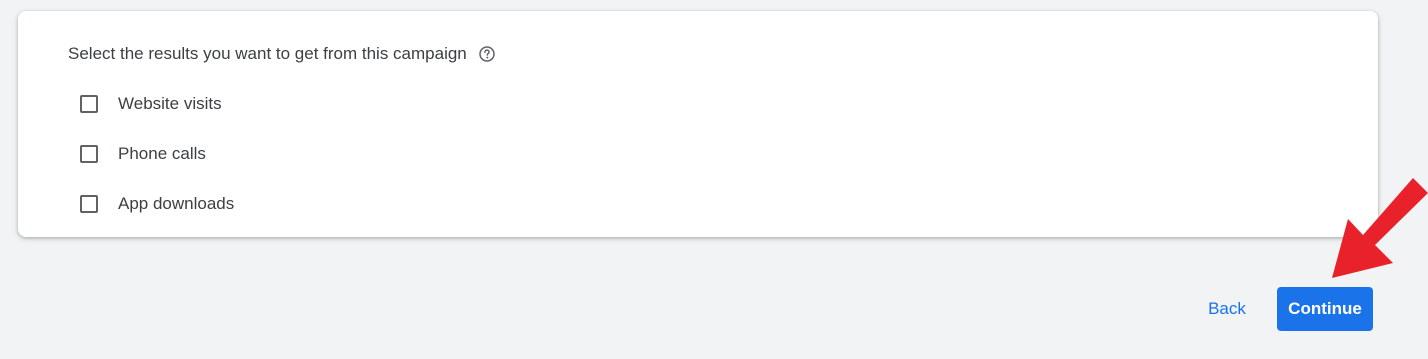  I want to click on option-phone-calls: Phone calls, so click(157, 154).